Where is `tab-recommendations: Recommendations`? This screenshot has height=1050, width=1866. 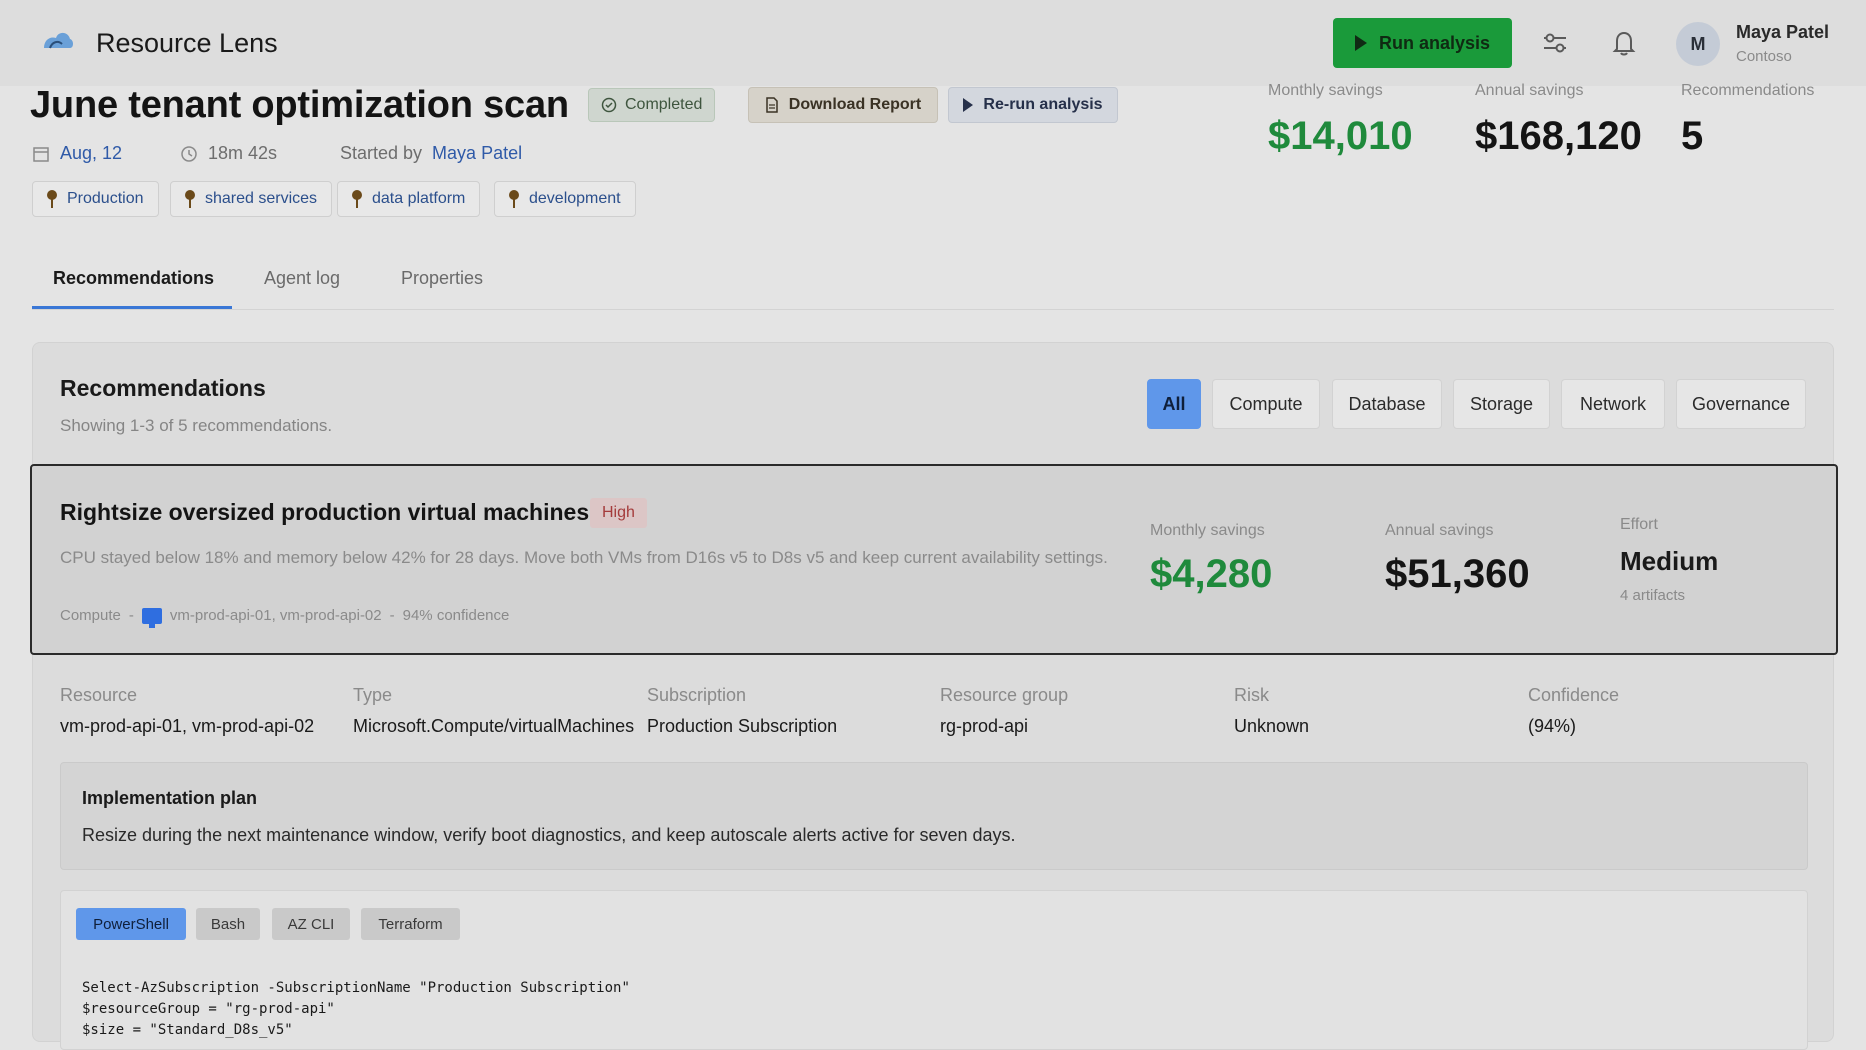
tab-recommendations: Recommendations is located at coordinates (133, 278).